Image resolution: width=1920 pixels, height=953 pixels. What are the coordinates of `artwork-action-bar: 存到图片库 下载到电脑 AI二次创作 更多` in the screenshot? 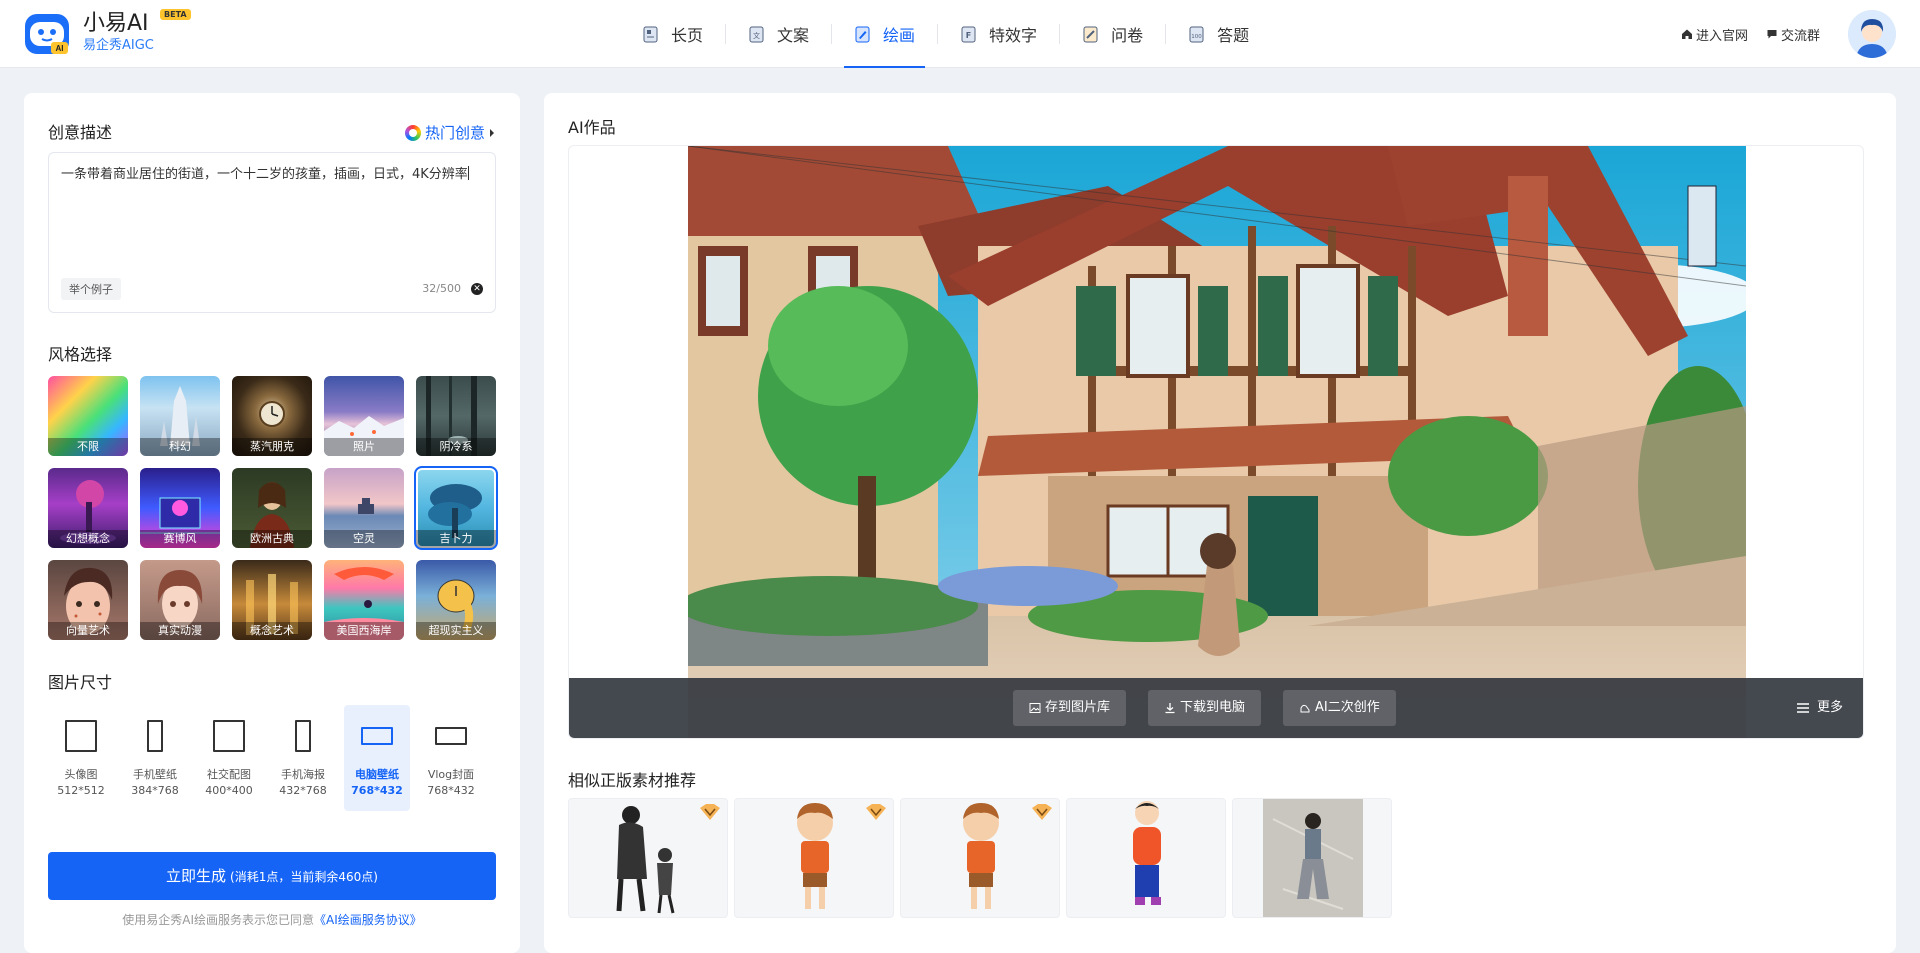 It's located at (1216, 708).